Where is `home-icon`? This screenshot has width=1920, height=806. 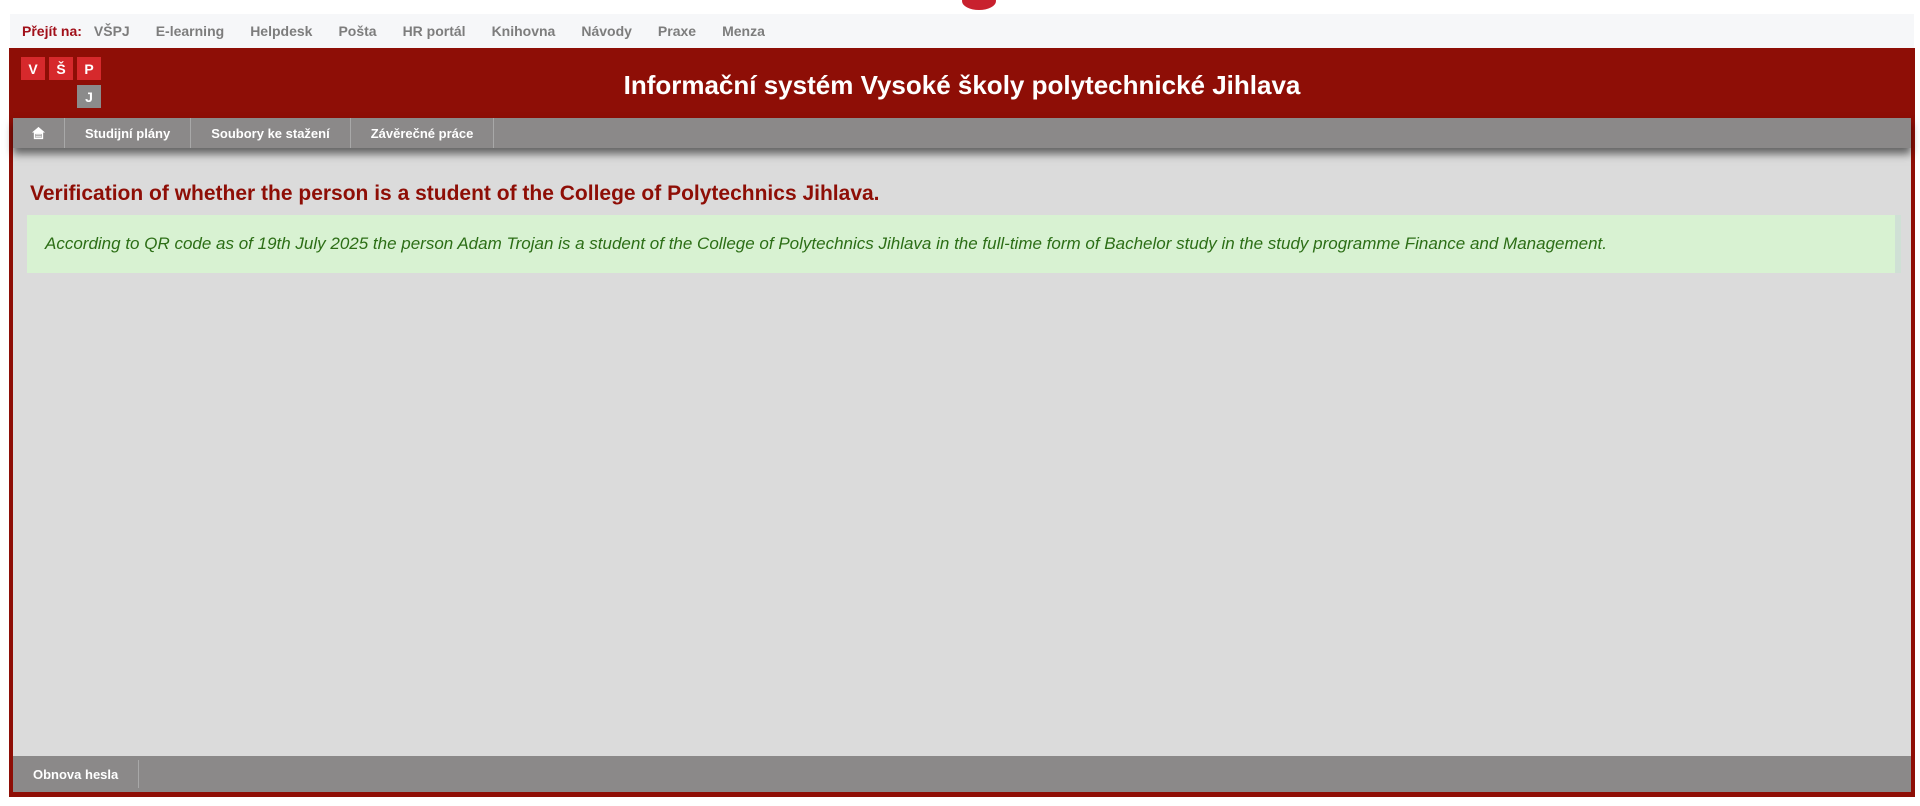
home-icon is located at coordinates (38, 133).